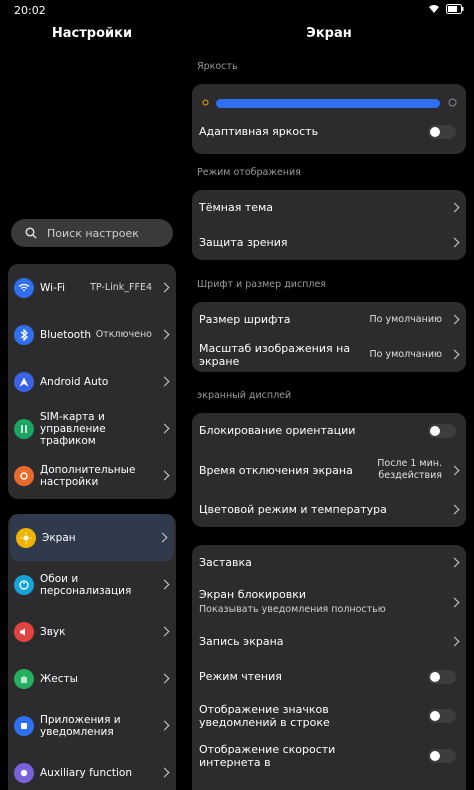  Describe the element at coordinates (262, 284) in the screenshot. I see `section-font: Шрифт и размер дисплея` at that location.